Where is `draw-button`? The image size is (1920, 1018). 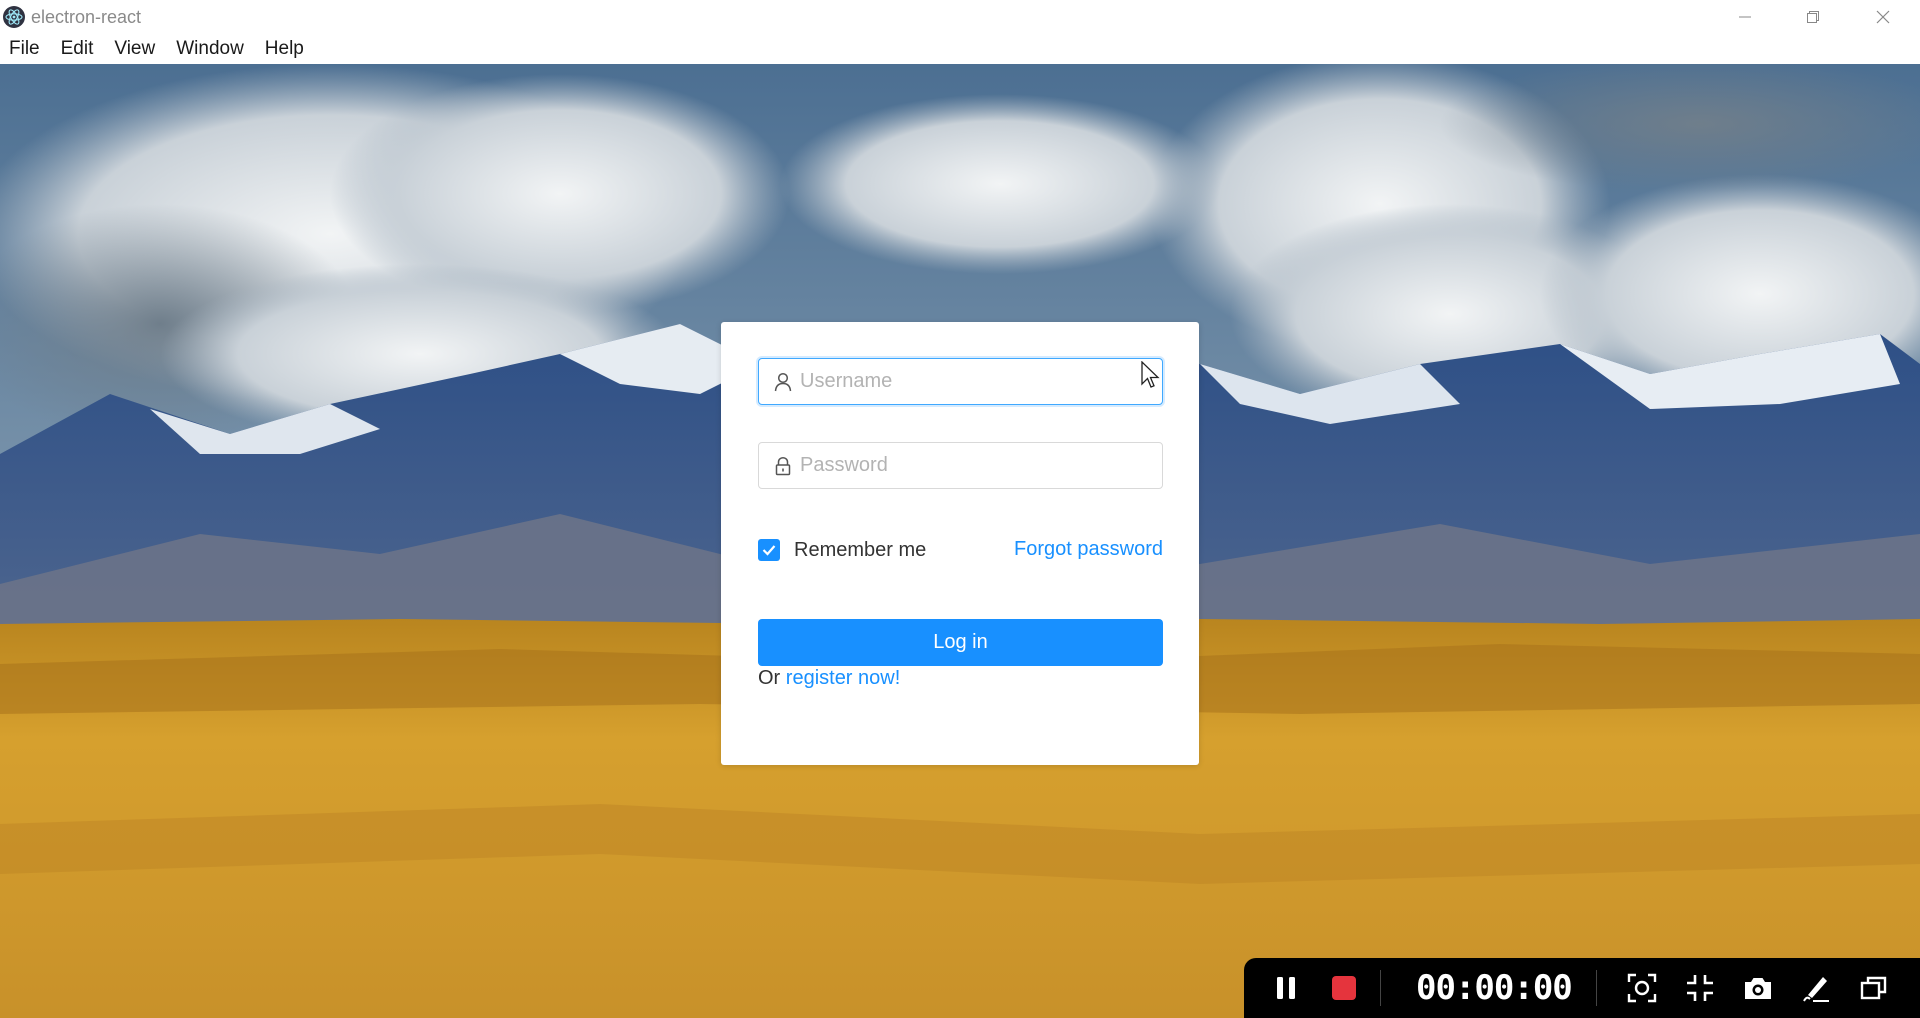
draw-button is located at coordinates (1816, 988).